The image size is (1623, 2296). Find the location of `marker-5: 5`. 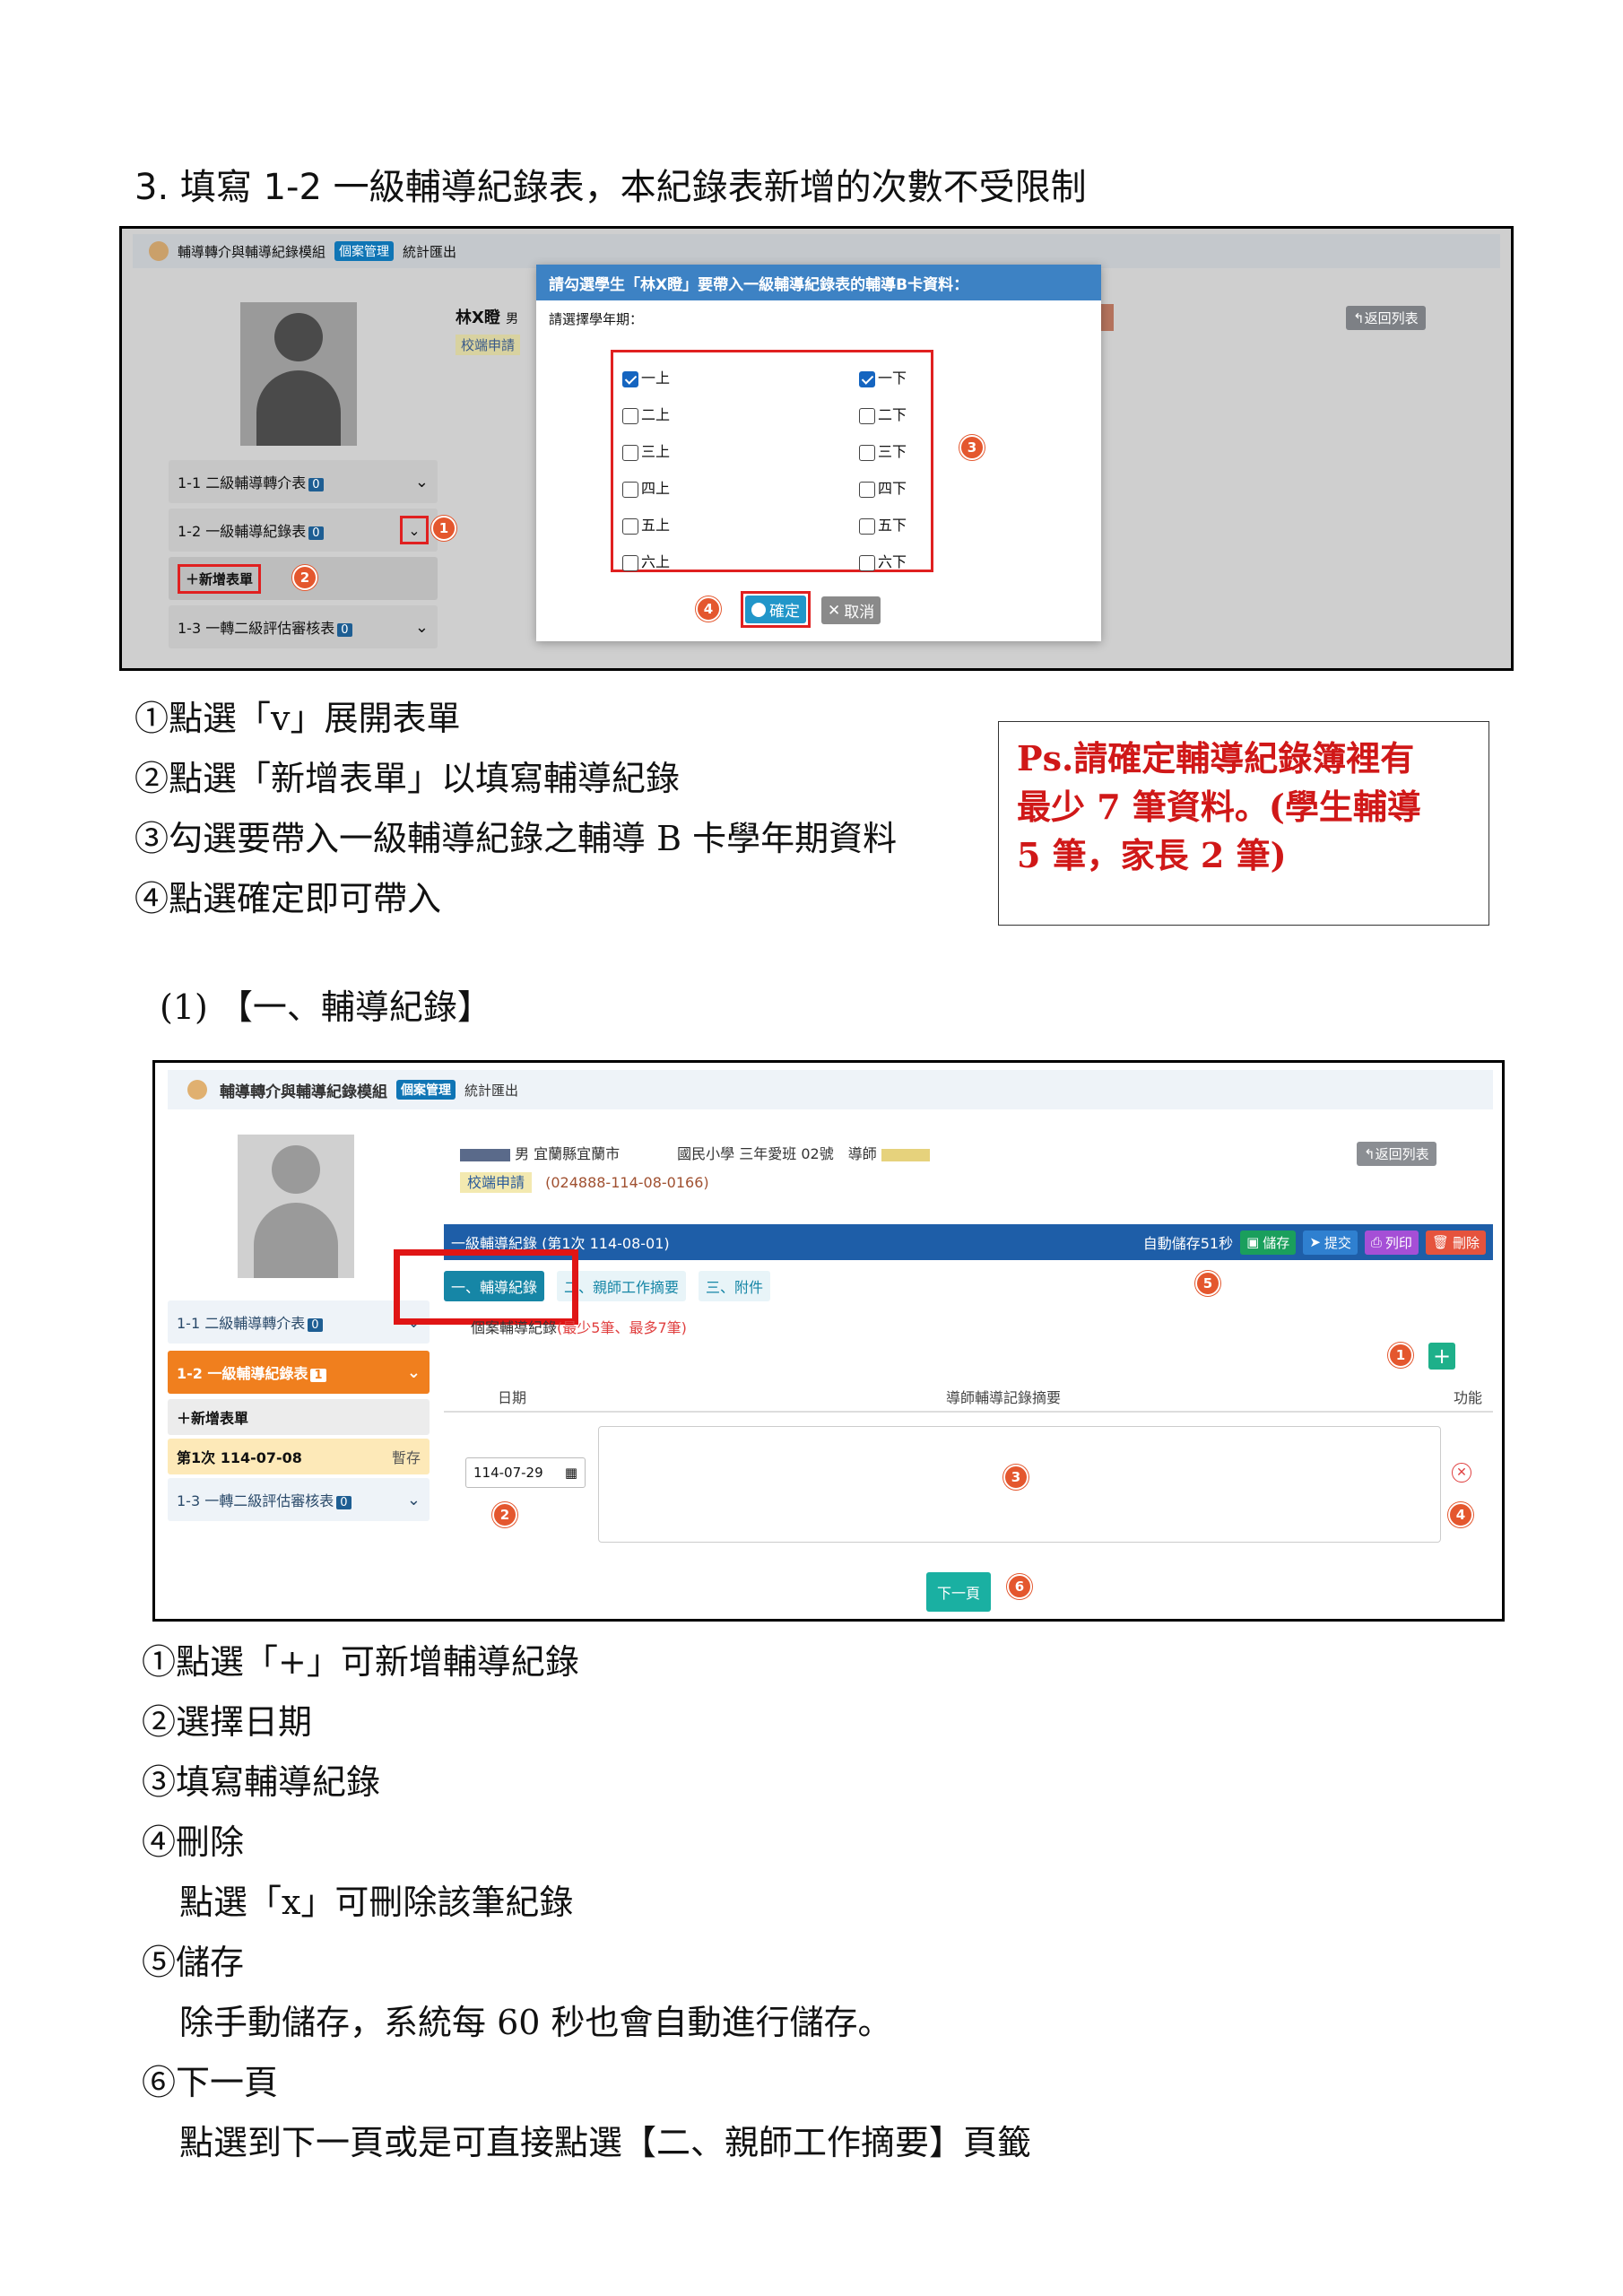

marker-5: 5 is located at coordinates (1207, 1283).